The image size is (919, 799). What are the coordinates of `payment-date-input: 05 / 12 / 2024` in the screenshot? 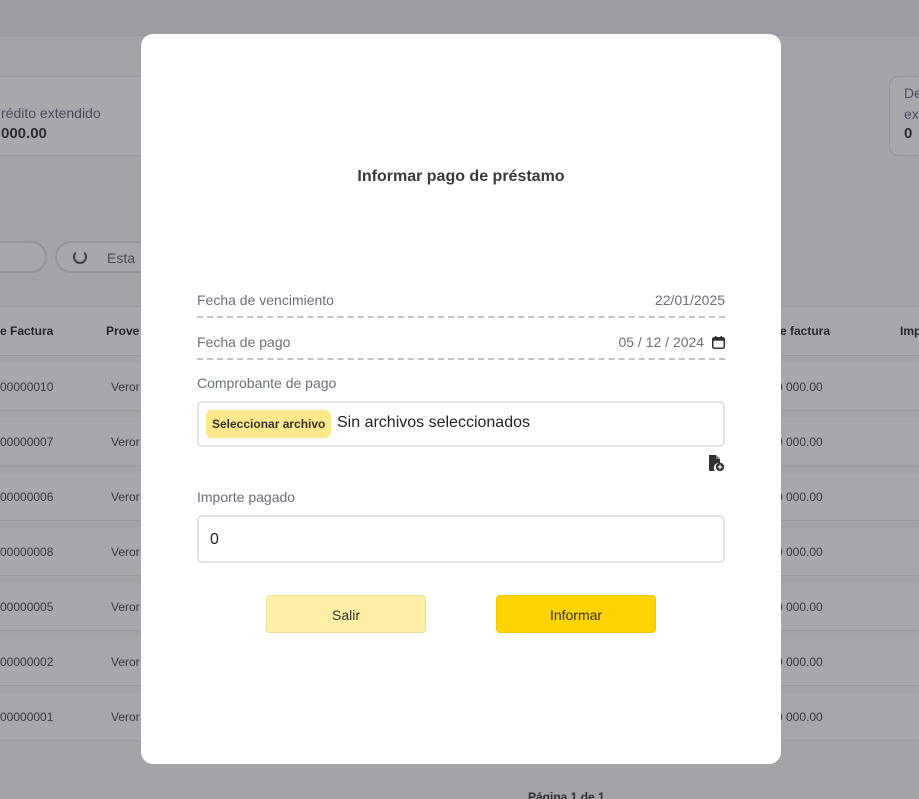 It's located at (671, 342).